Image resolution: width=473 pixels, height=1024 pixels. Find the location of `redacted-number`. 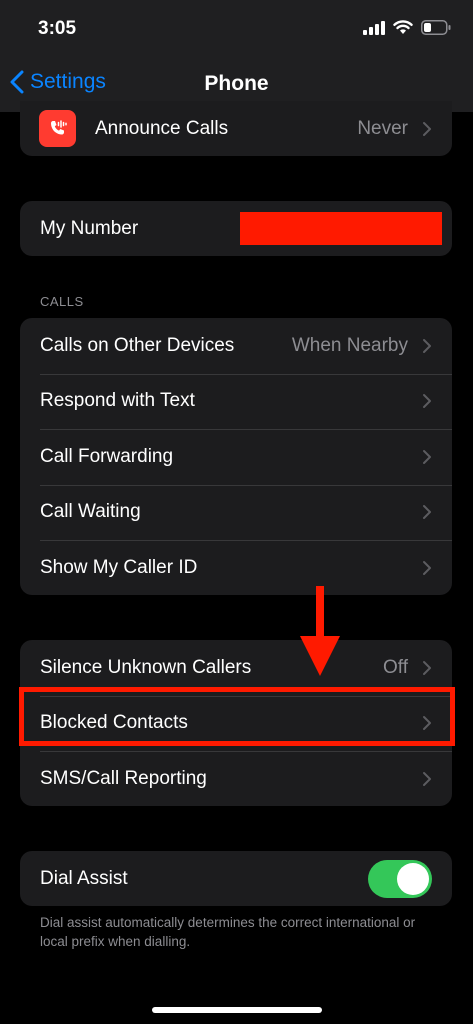

redacted-number is located at coordinates (341, 228).